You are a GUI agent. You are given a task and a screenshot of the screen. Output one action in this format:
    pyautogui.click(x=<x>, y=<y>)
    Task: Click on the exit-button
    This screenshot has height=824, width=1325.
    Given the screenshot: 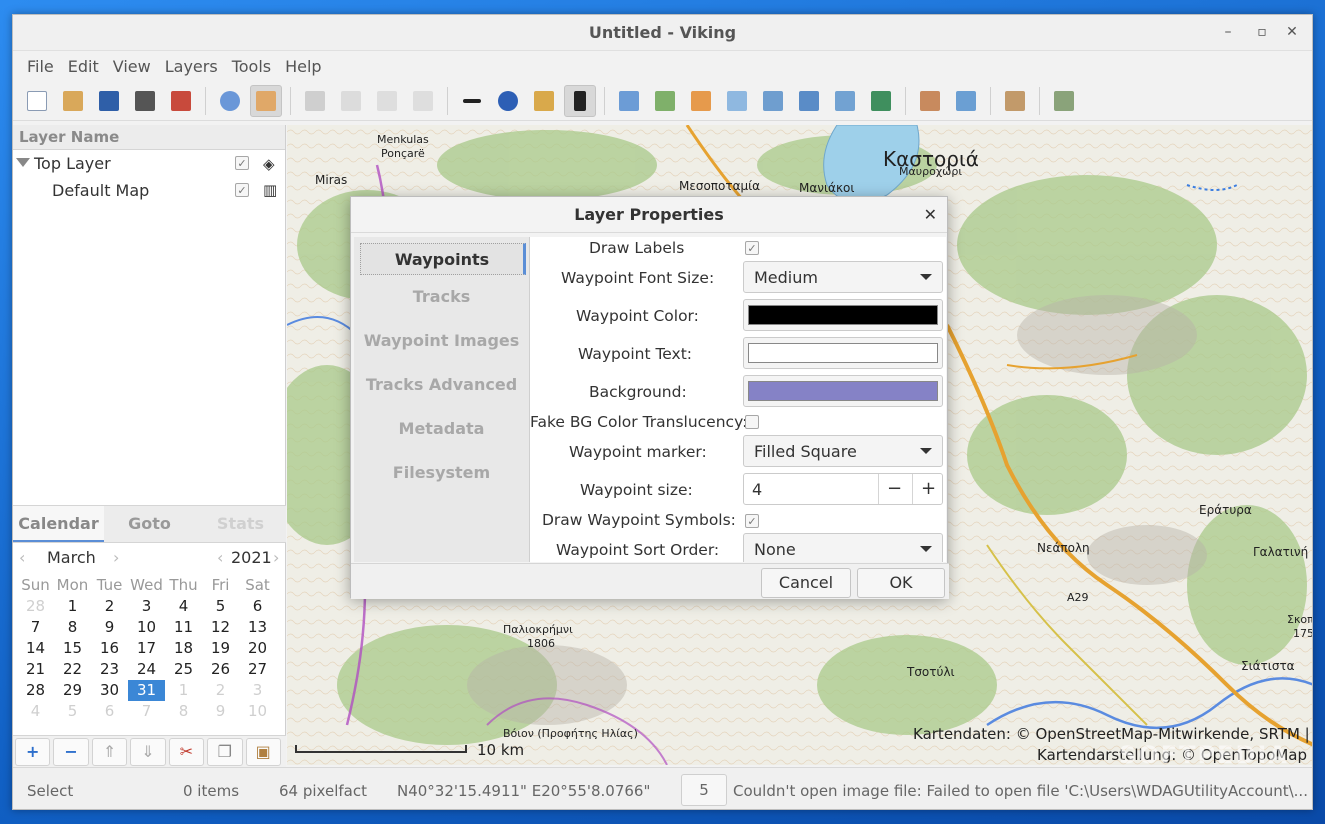 What is the action you would take?
    pyautogui.click(x=181, y=101)
    